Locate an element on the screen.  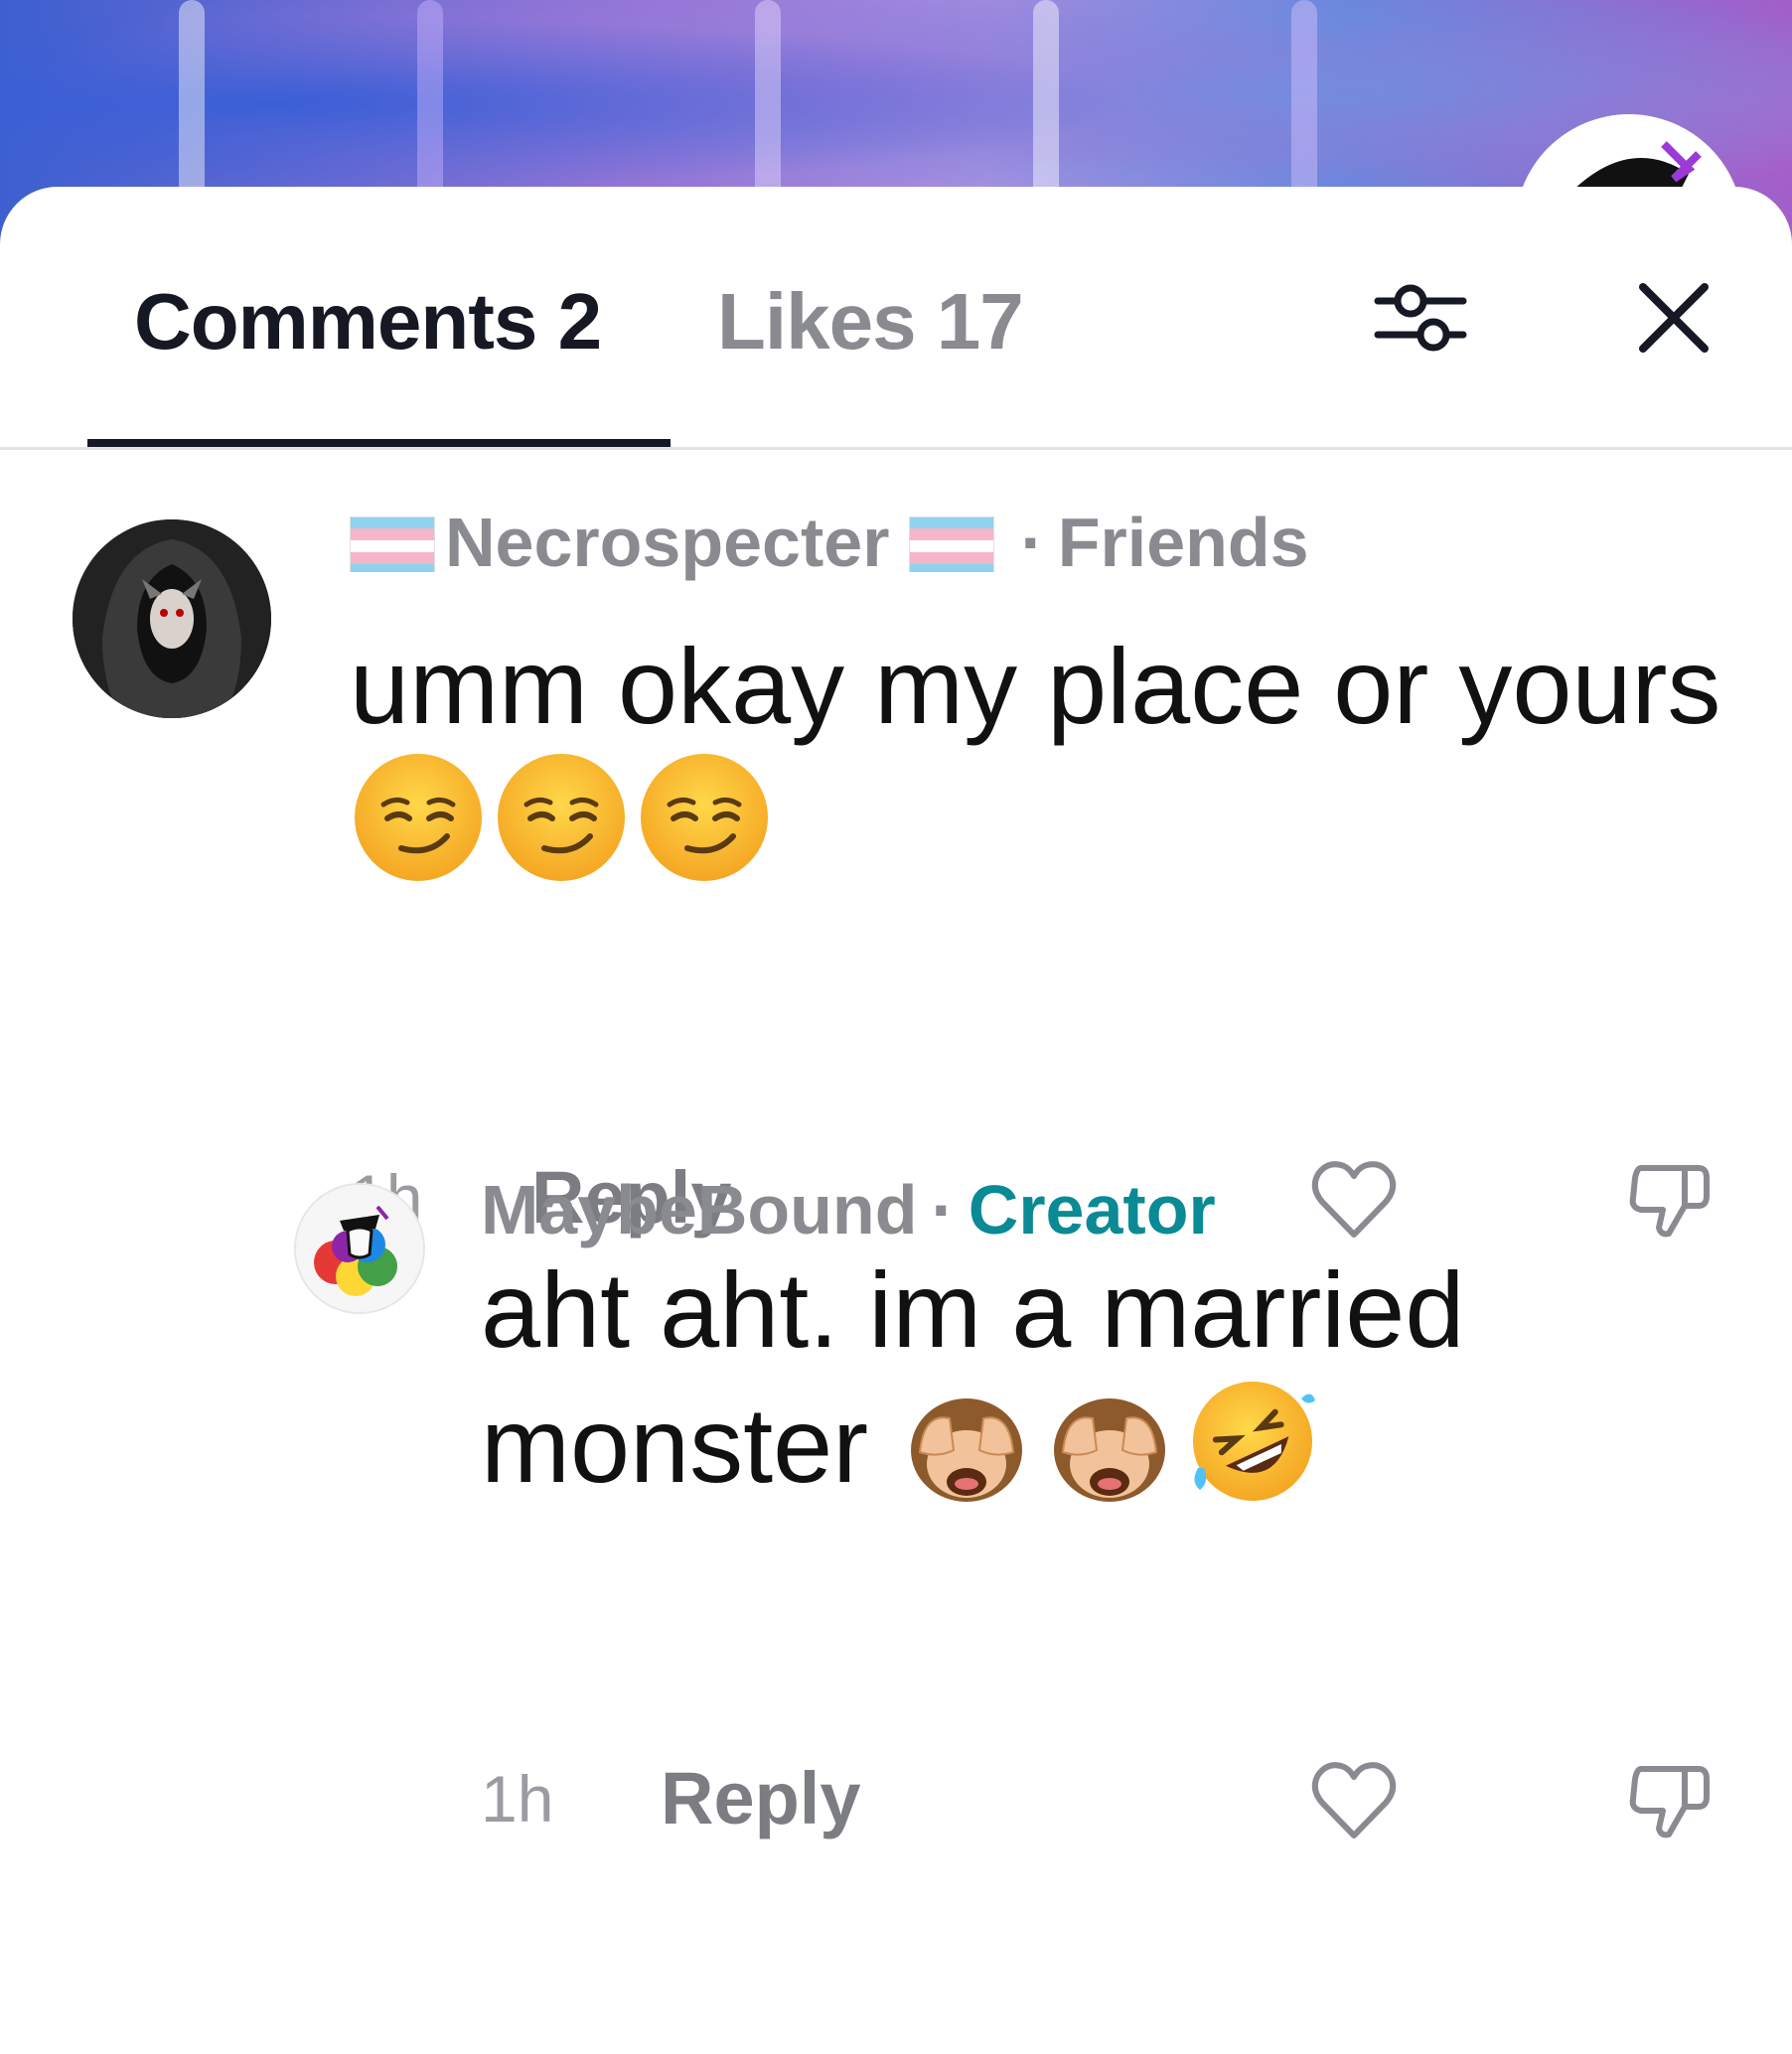
sliders-icon is located at coordinates (1420, 317).